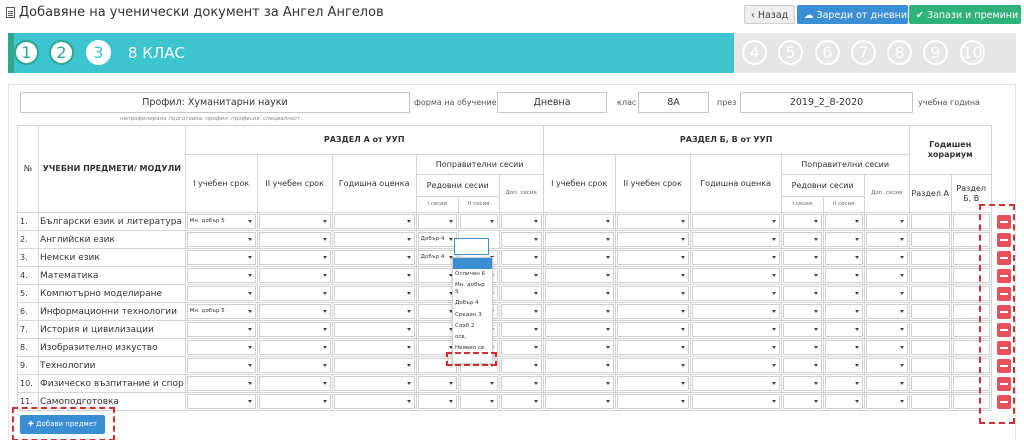  What do you see at coordinates (769, 14) in the screenshot?
I see `back-button: ‹ Назад` at bounding box center [769, 14].